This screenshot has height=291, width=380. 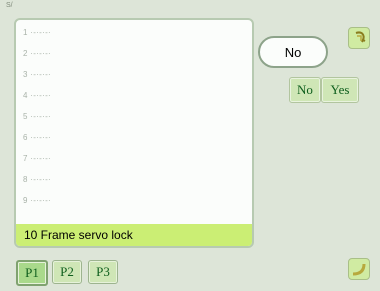 What do you see at coordinates (305, 90) in the screenshot?
I see `no-button: No` at bounding box center [305, 90].